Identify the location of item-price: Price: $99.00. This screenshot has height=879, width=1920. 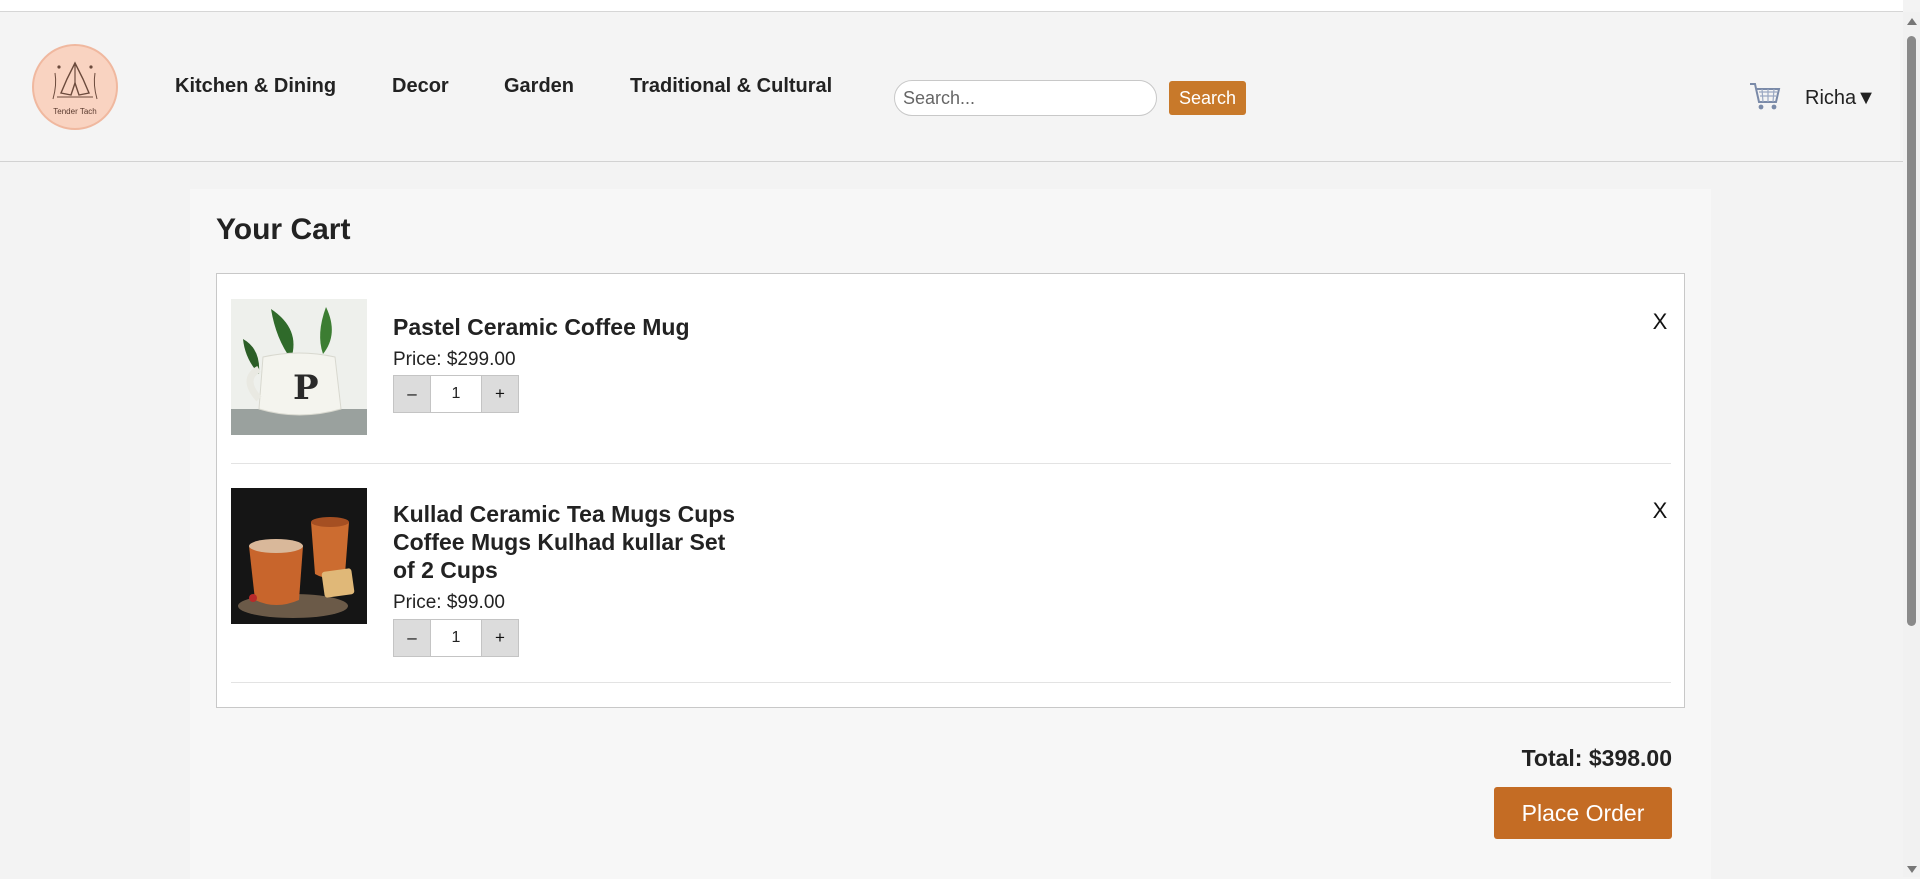
(449, 602).